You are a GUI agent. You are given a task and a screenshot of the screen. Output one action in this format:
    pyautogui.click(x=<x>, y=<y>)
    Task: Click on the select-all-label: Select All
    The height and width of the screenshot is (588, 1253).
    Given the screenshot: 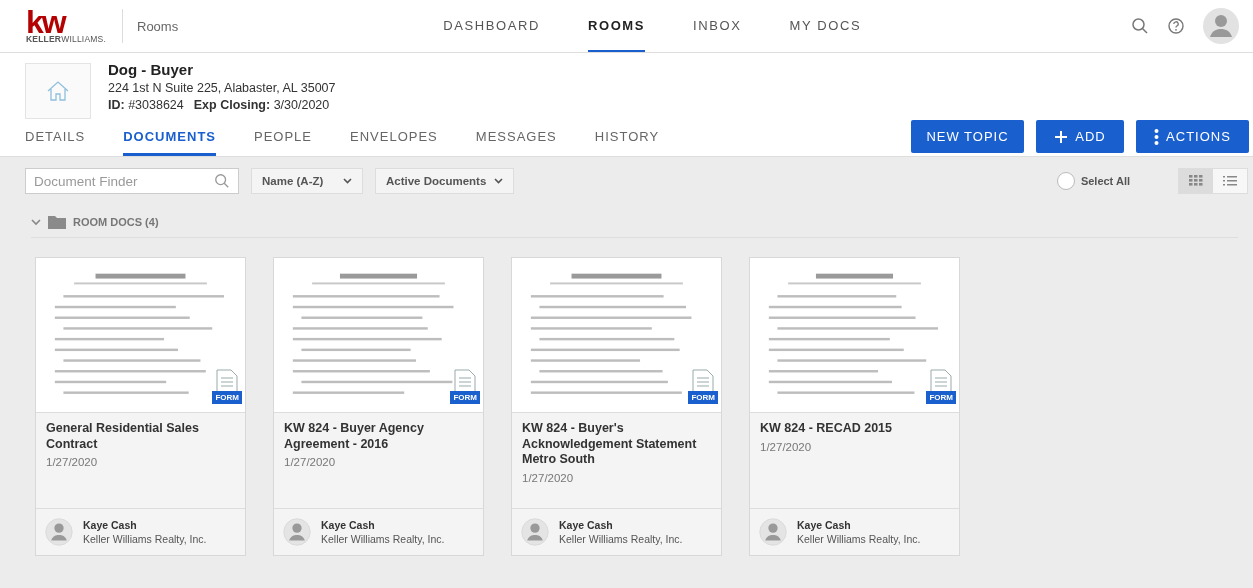 What is the action you would take?
    pyautogui.click(x=1105, y=181)
    